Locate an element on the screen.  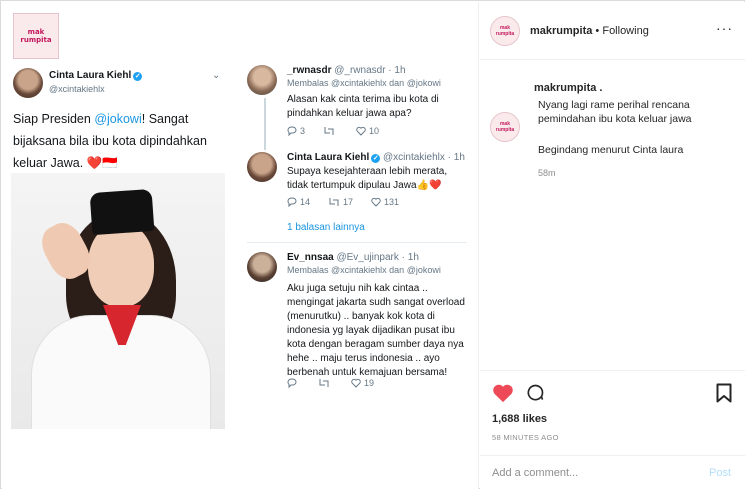
caption-time: 58m is located at coordinates (547, 173).